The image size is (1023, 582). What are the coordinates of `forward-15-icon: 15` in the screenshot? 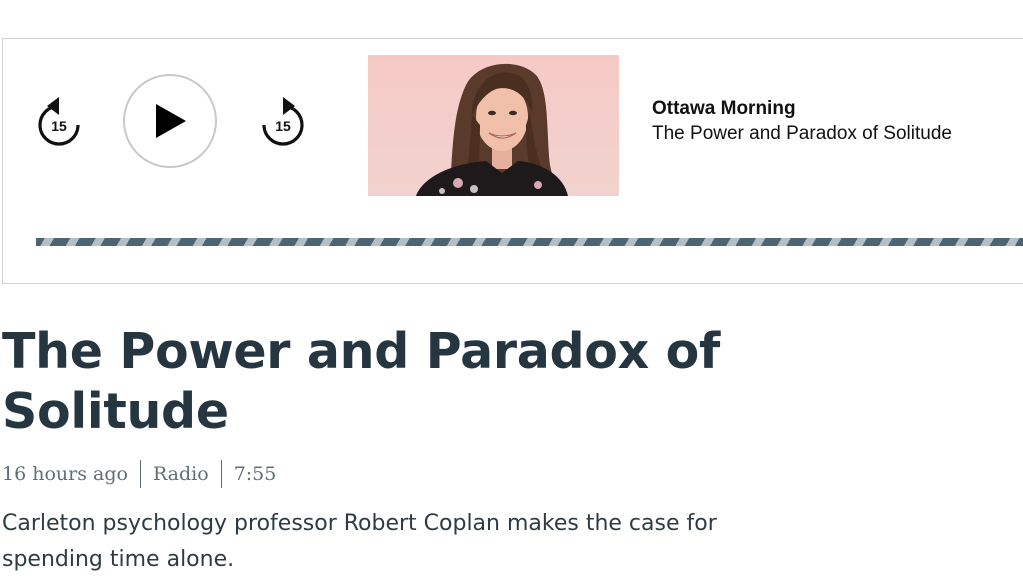 It's located at (283, 121).